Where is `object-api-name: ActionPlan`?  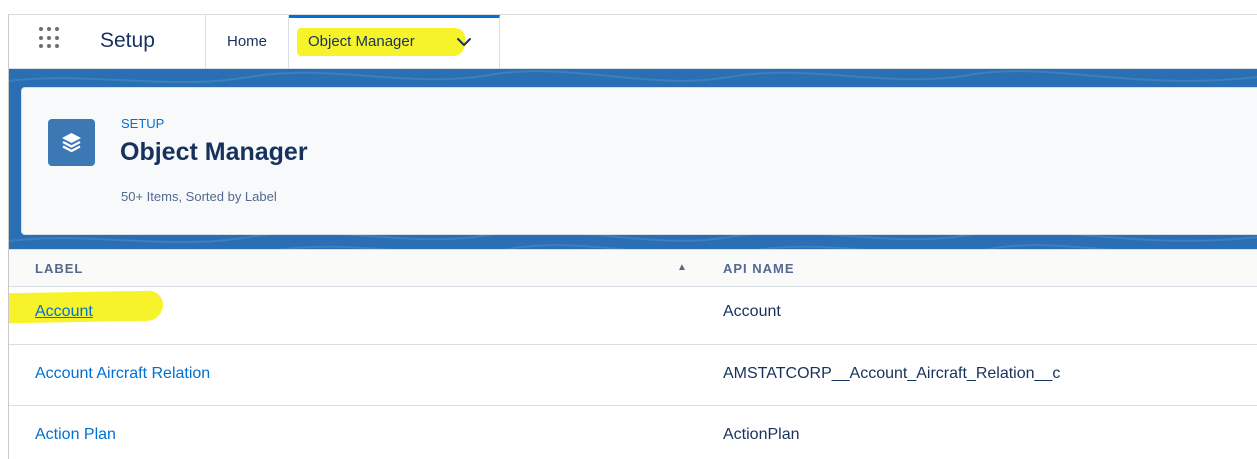
object-api-name: ActionPlan is located at coordinates (761, 434).